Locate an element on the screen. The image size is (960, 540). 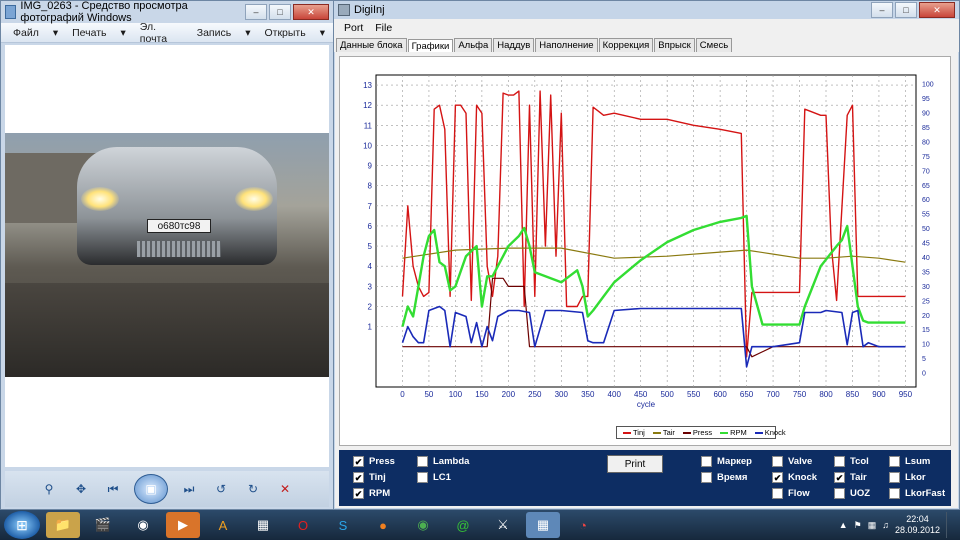
y-tick-label-right: 90 is located at coordinates (926, 114).